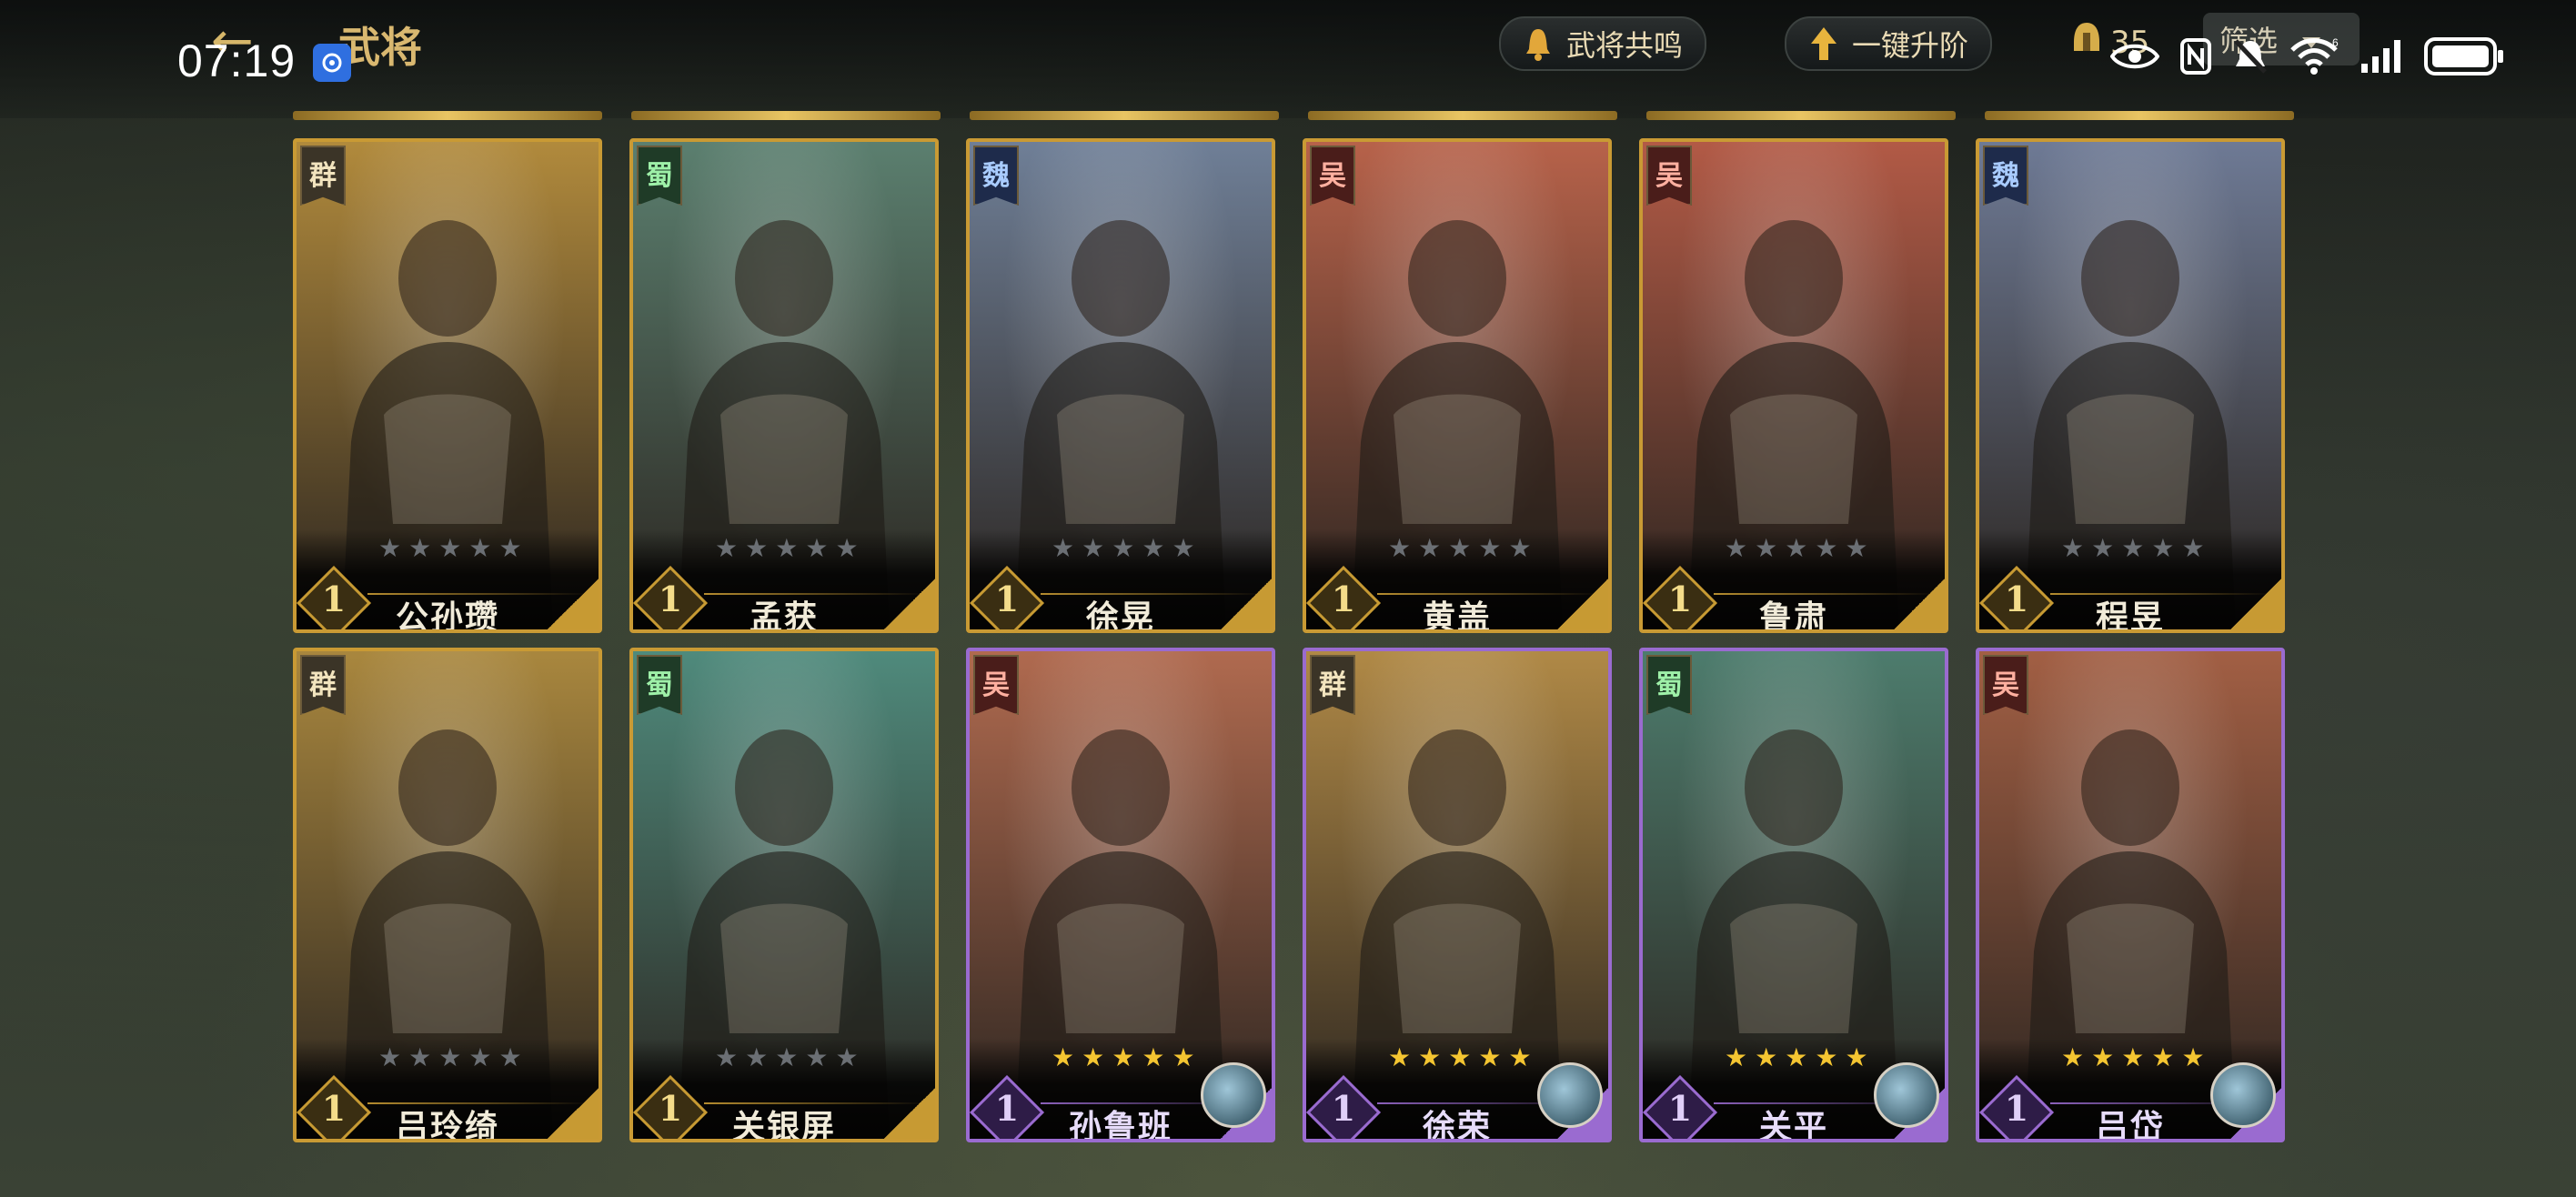 Image resolution: width=2576 pixels, height=1197 pixels. Describe the element at coordinates (1793, 385) in the screenshot. I see `general-card: 吴 ★ ★ ★ ★ ★ 1 鲁肃` at that location.